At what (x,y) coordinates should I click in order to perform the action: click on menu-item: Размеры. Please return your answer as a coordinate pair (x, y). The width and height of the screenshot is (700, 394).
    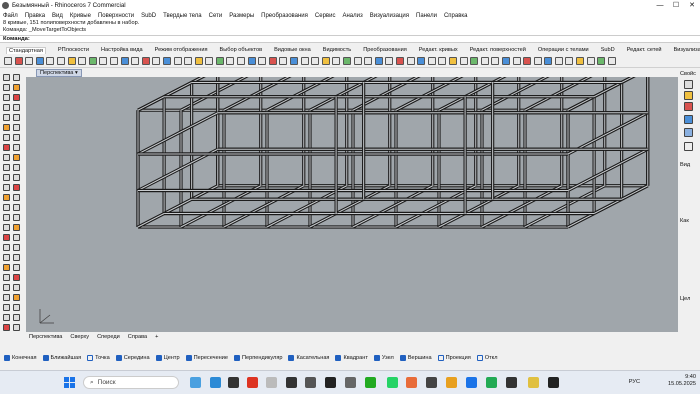
    Looking at the image, I should click on (241, 16).